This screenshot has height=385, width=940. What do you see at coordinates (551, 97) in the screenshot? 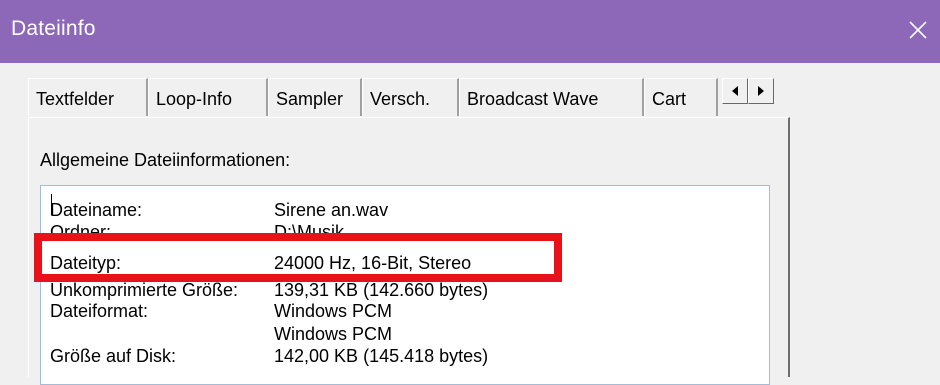
I see `tab-broadcast-wave: Broadcast Wave` at bounding box center [551, 97].